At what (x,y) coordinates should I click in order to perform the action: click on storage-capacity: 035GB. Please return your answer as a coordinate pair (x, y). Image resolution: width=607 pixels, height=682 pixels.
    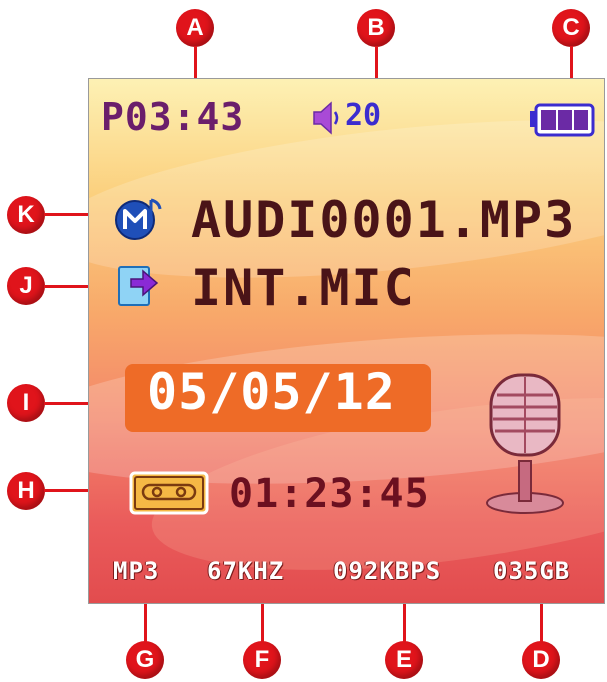
    Looking at the image, I should click on (532, 571).